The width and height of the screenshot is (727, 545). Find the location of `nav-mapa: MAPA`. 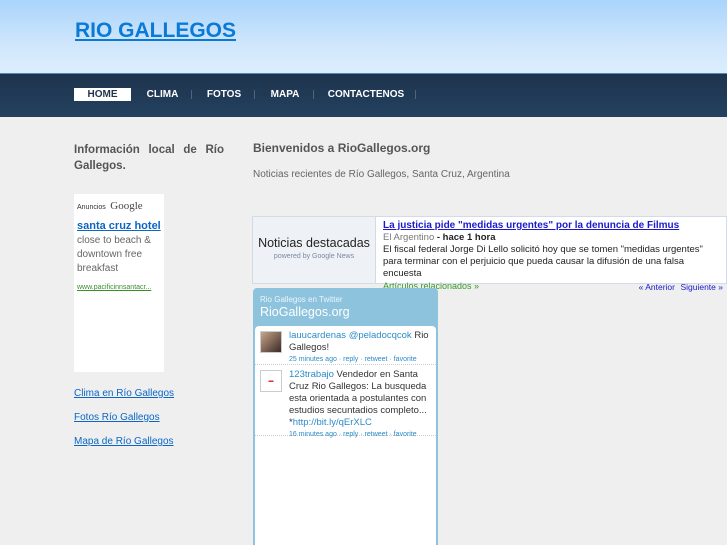

nav-mapa: MAPA is located at coordinates (285, 94).